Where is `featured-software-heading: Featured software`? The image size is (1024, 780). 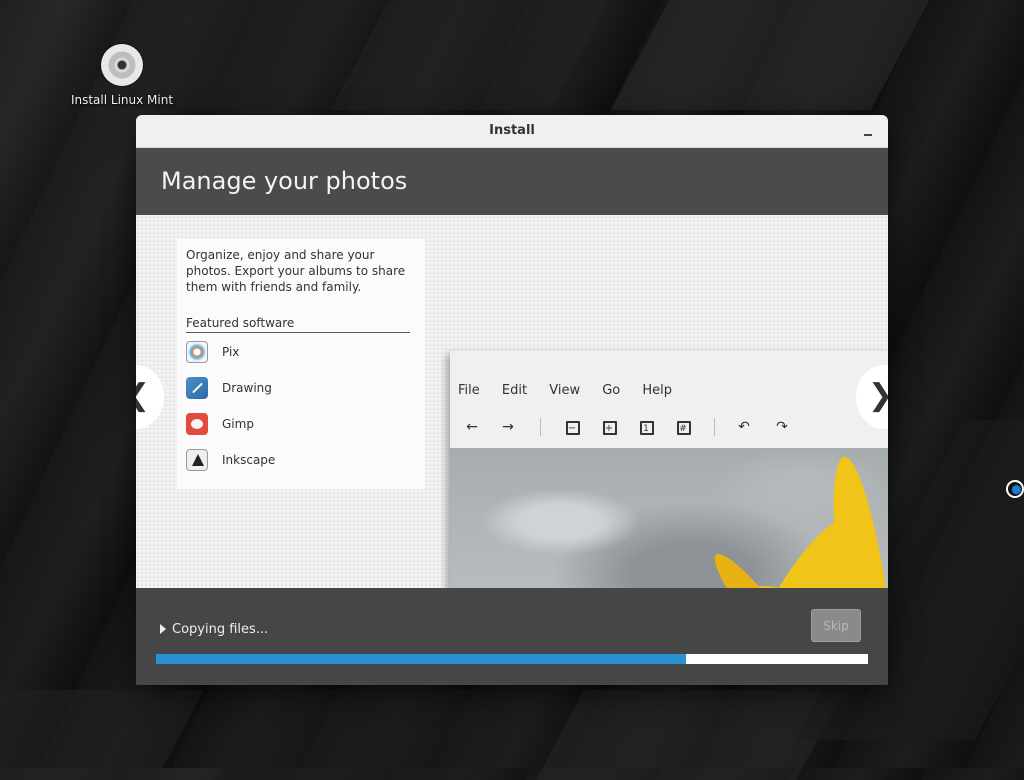 featured-software-heading: Featured software is located at coordinates (298, 324).